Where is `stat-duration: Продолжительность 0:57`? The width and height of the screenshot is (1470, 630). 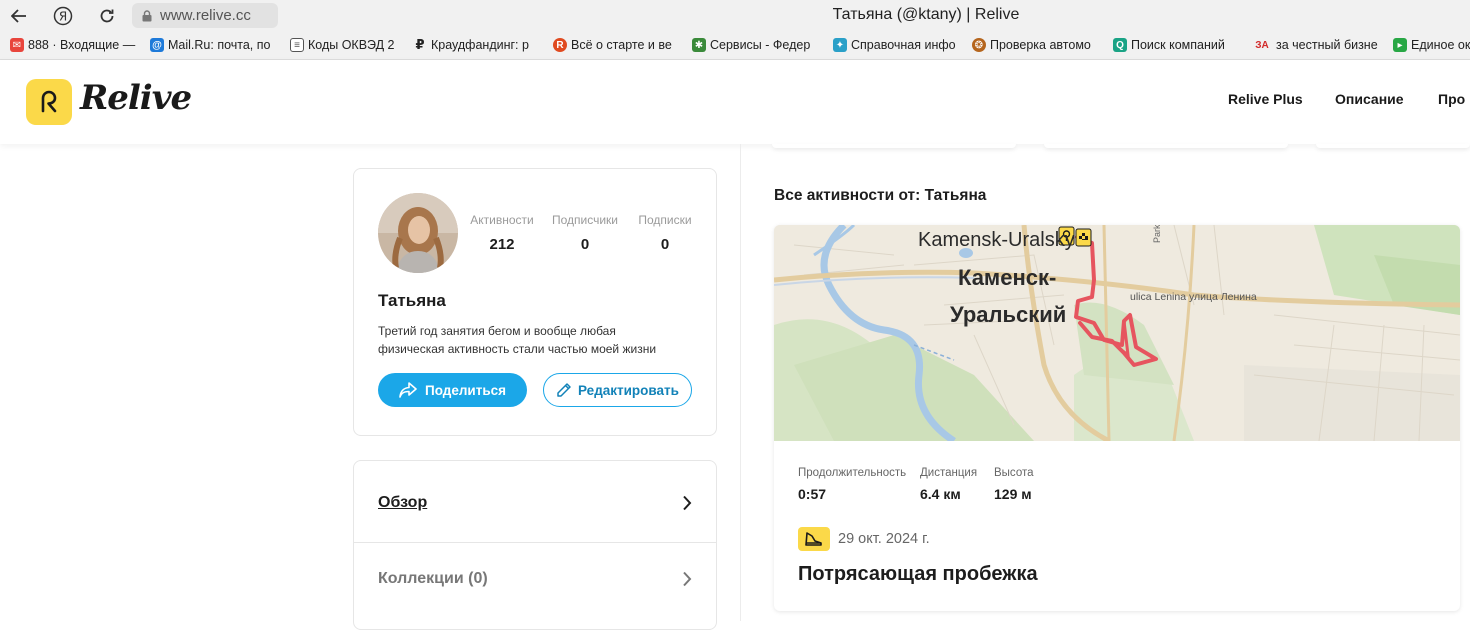 stat-duration: Продолжительность 0:57 is located at coordinates (852, 484).